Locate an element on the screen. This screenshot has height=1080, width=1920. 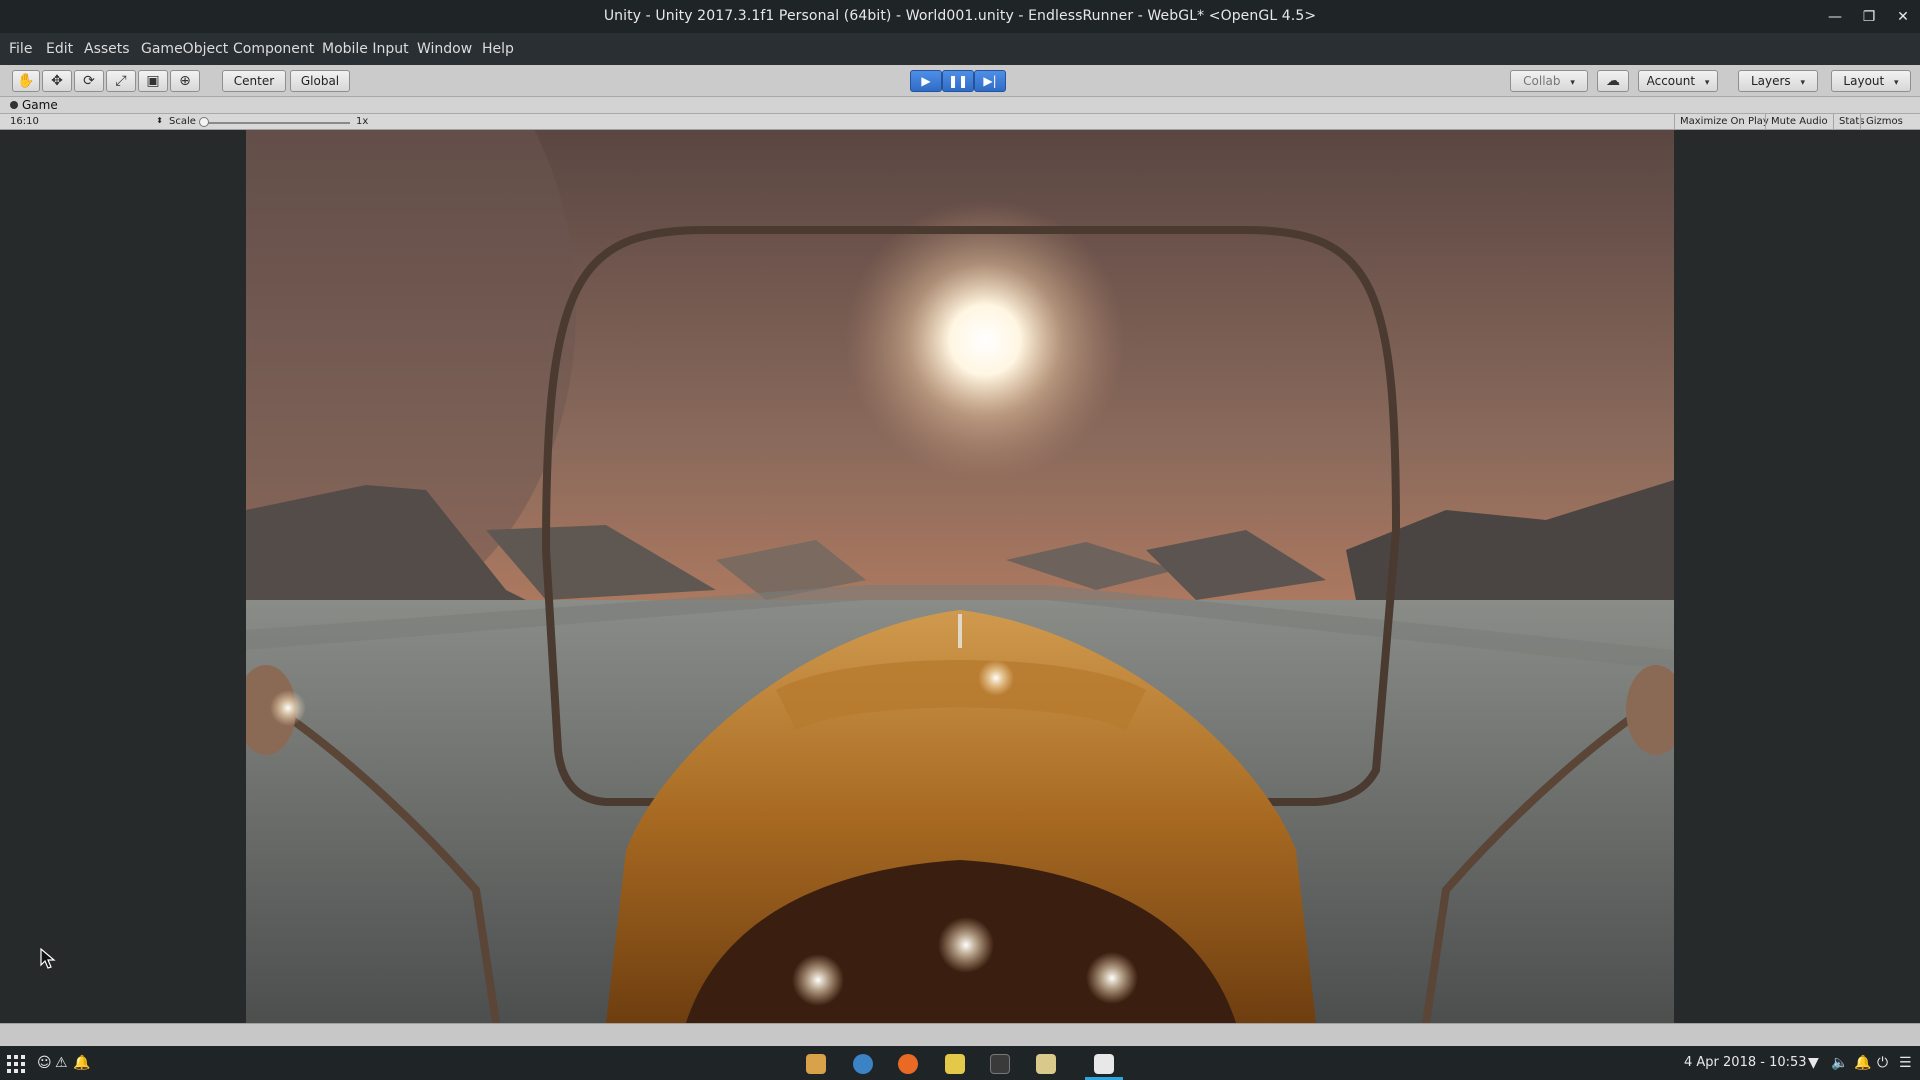
bell-icon: 🔔 is located at coordinates (1862, 1063).